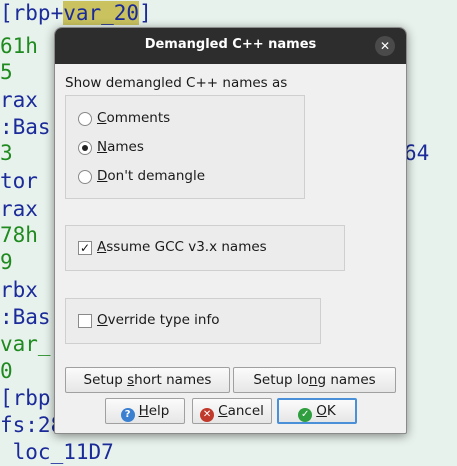 Image resolution: width=457 pixels, height=466 pixels. I want to click on cancel-icon: ✕, so click(207, 415).